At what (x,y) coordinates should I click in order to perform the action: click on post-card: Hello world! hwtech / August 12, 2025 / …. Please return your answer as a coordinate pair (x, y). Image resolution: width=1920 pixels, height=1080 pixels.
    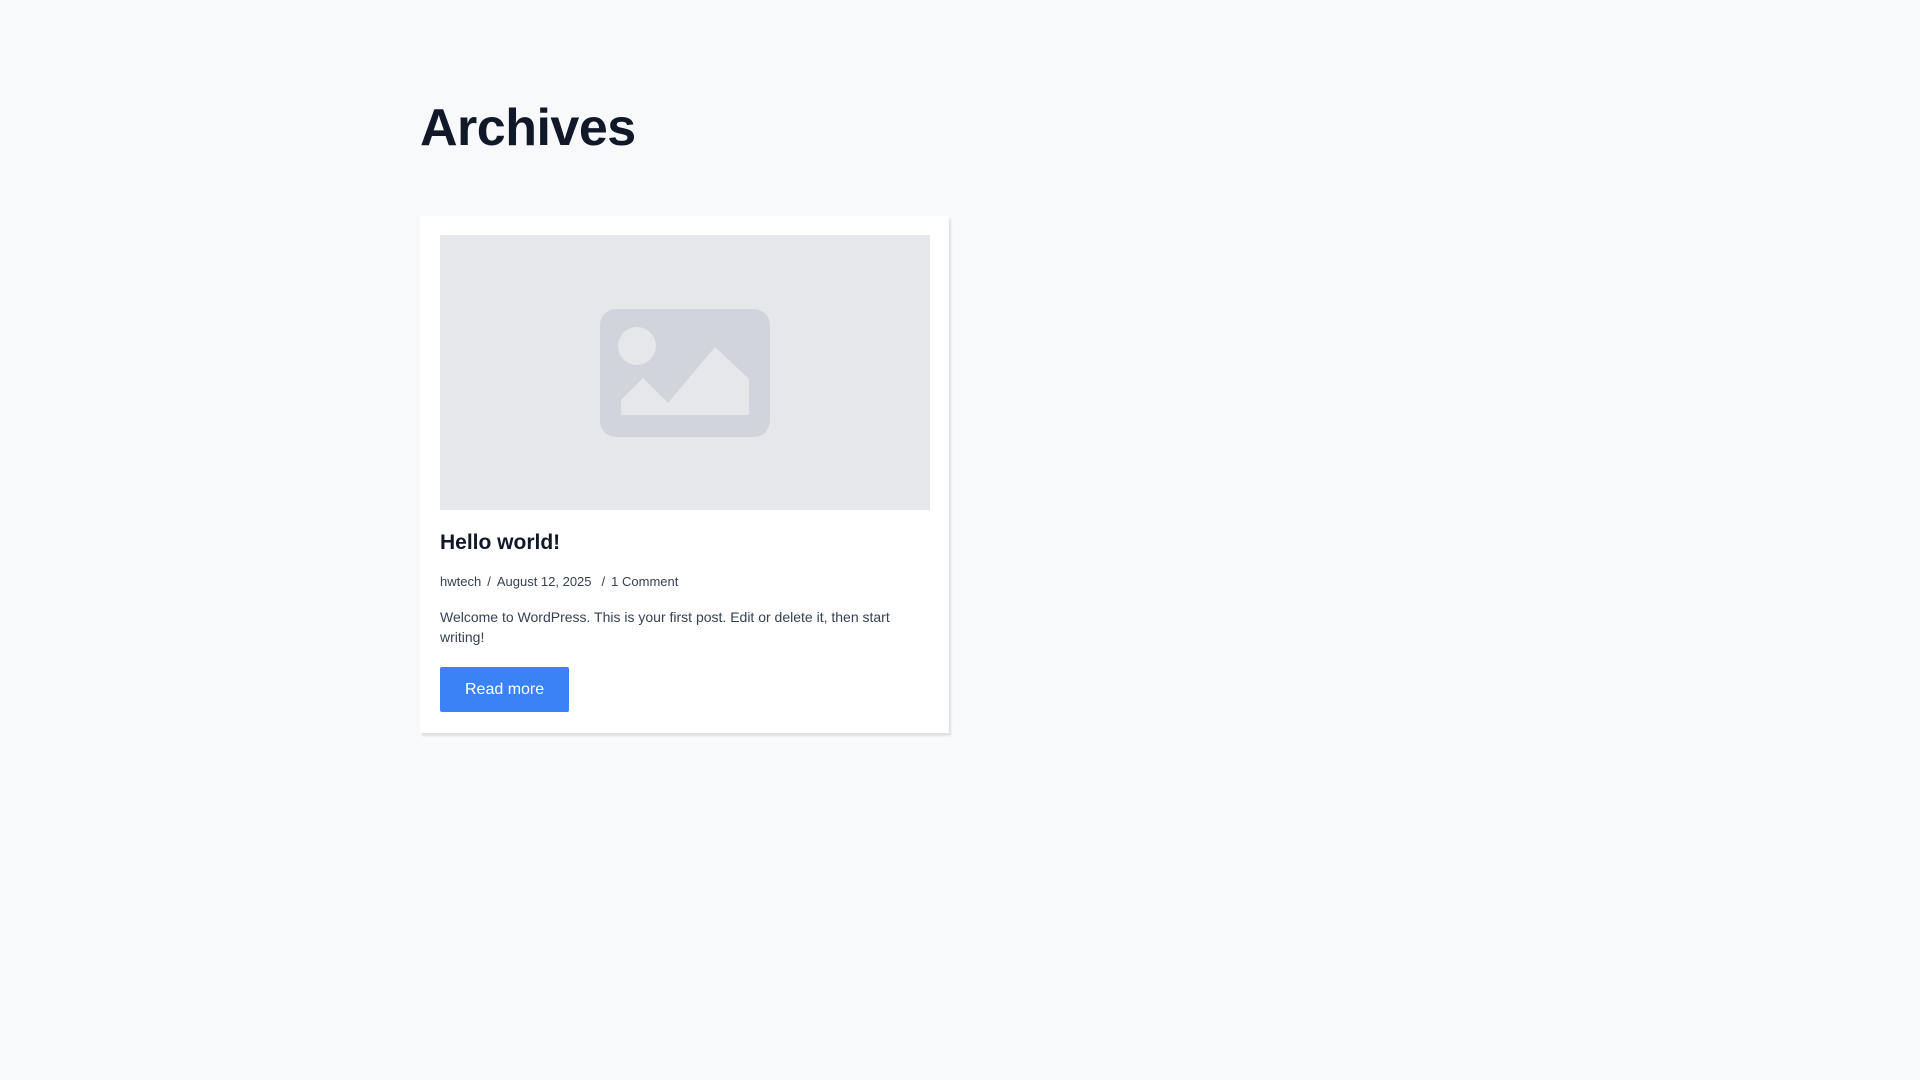
    Looking at the image, I should click on (684, 474).